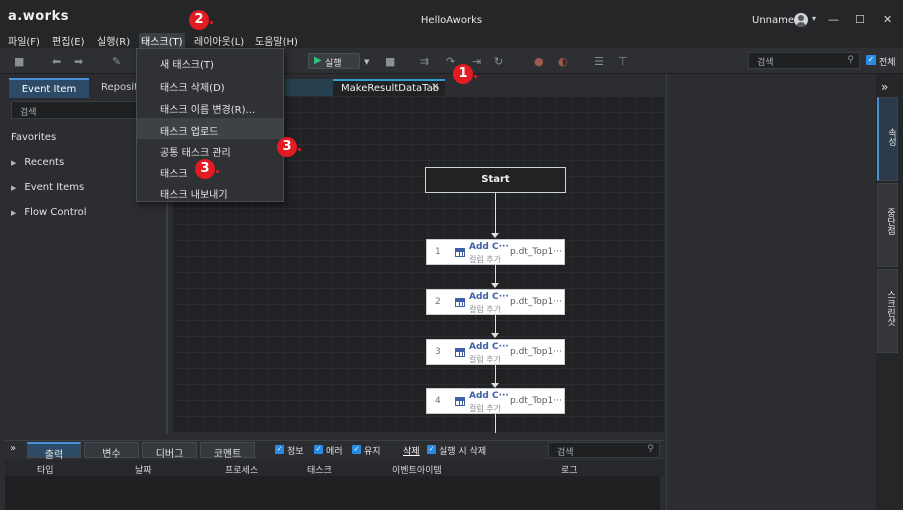  I want to click on tree-item-label: Recents, so click(44, 162).